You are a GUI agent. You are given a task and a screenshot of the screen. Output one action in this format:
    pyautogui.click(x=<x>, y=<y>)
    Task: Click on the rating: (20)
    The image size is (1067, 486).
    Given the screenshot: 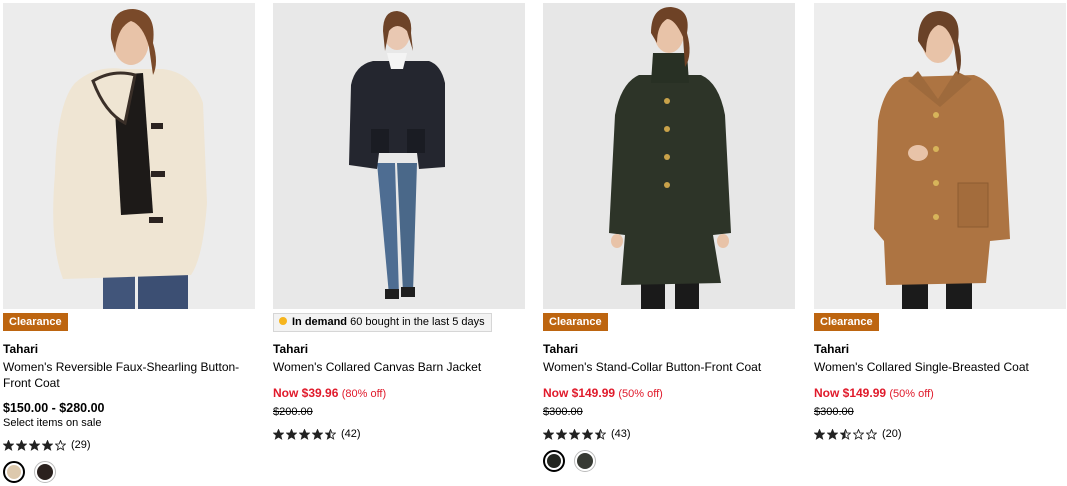 What is the action you would take?
    pyautogui.click(x=940, y=434)
    